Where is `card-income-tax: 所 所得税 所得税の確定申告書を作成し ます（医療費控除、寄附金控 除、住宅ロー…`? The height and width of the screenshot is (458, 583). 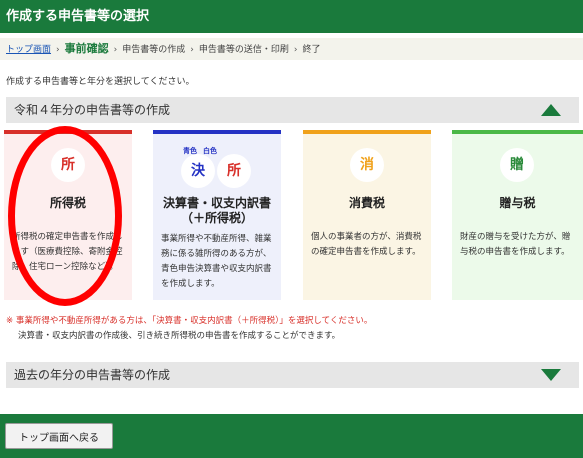 card-income-tax: 所 所得税 所得税の確定申告書を作成し ます（医療費控除、寄附金控 除、住宅ロー… is located at coordinates (68, 215).